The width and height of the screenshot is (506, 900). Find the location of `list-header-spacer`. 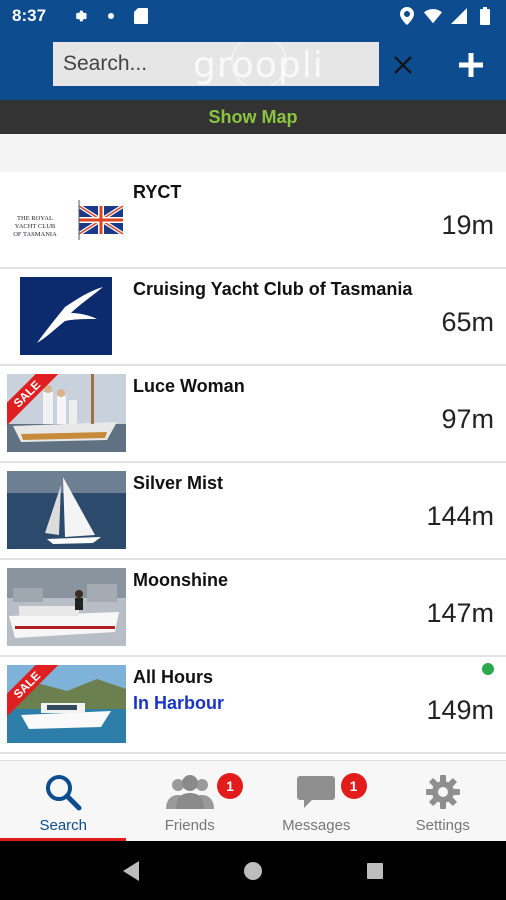

list-header-spacer is located at coordinates (253, 153).